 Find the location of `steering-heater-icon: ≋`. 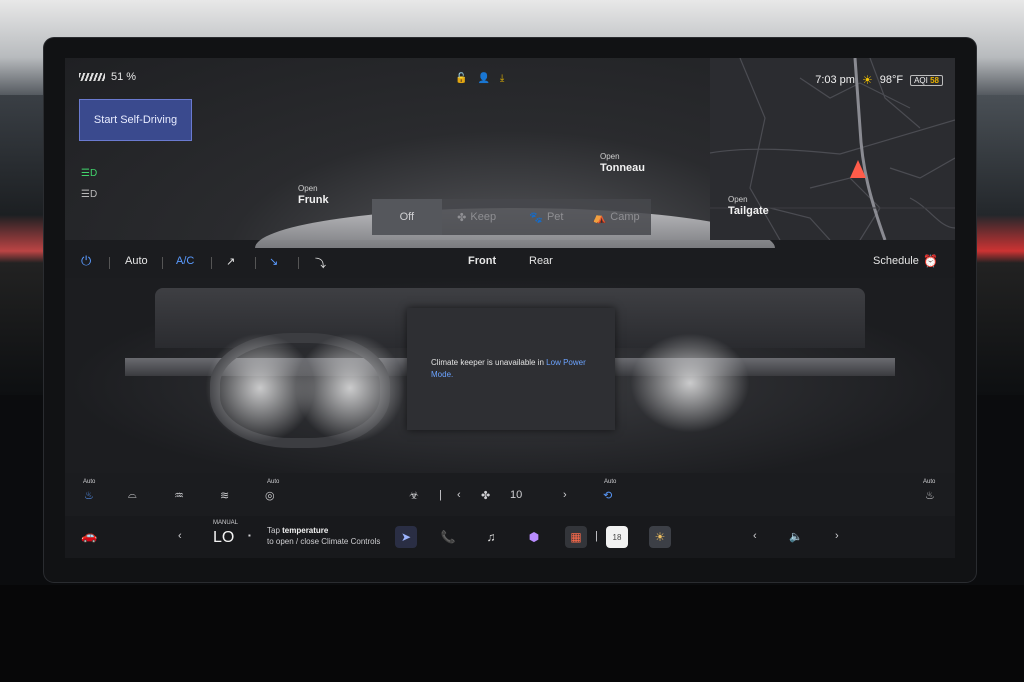

steering-heater-icon: ≋ is located at coordinates (224, 495).